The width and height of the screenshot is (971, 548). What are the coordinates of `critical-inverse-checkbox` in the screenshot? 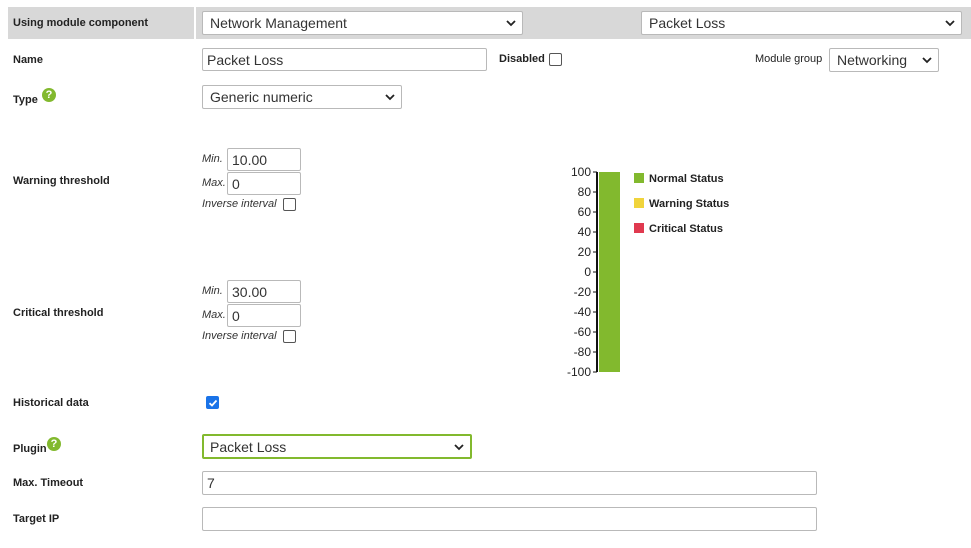 It's located at (289, 336).